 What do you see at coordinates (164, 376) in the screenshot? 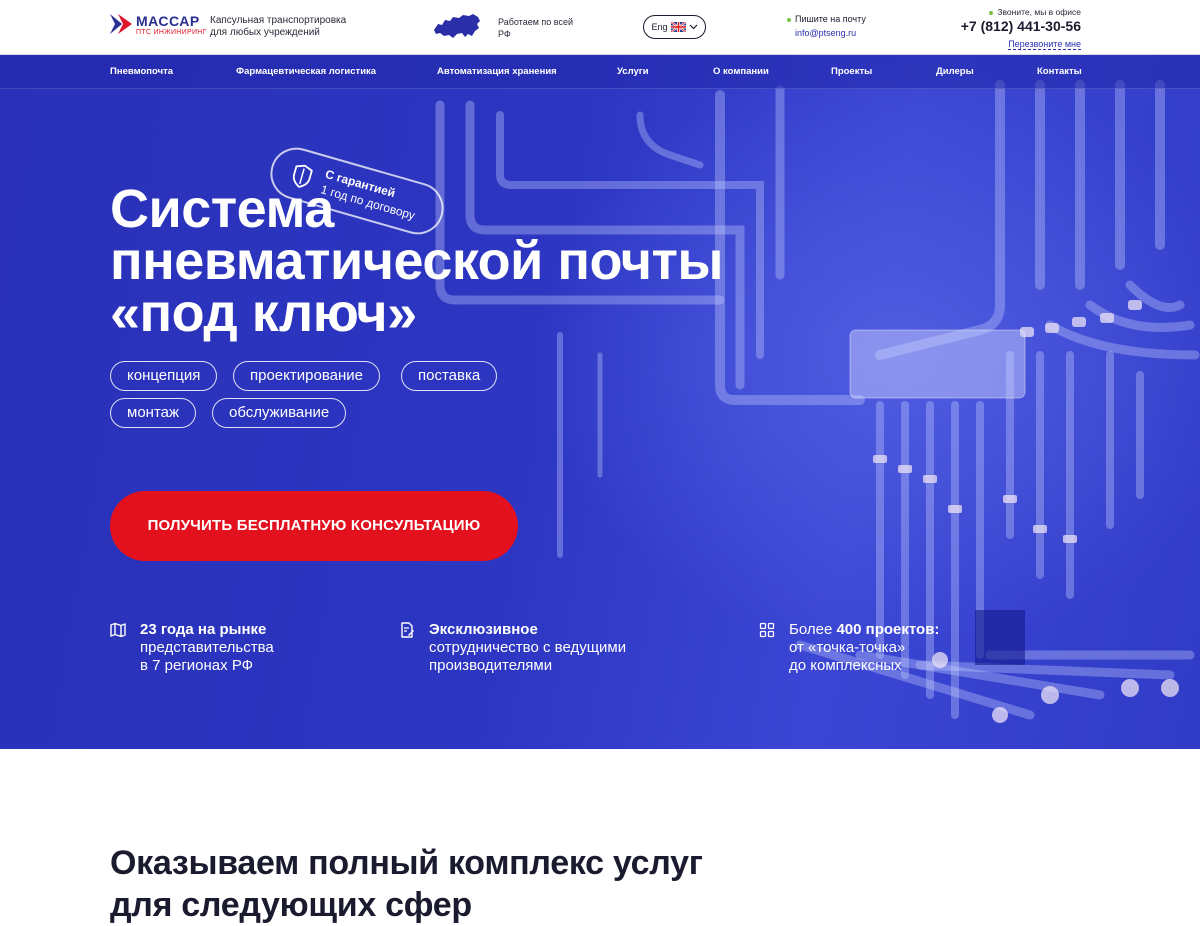
I see `chip-concept: концепция` at bounding box center [164, 376].